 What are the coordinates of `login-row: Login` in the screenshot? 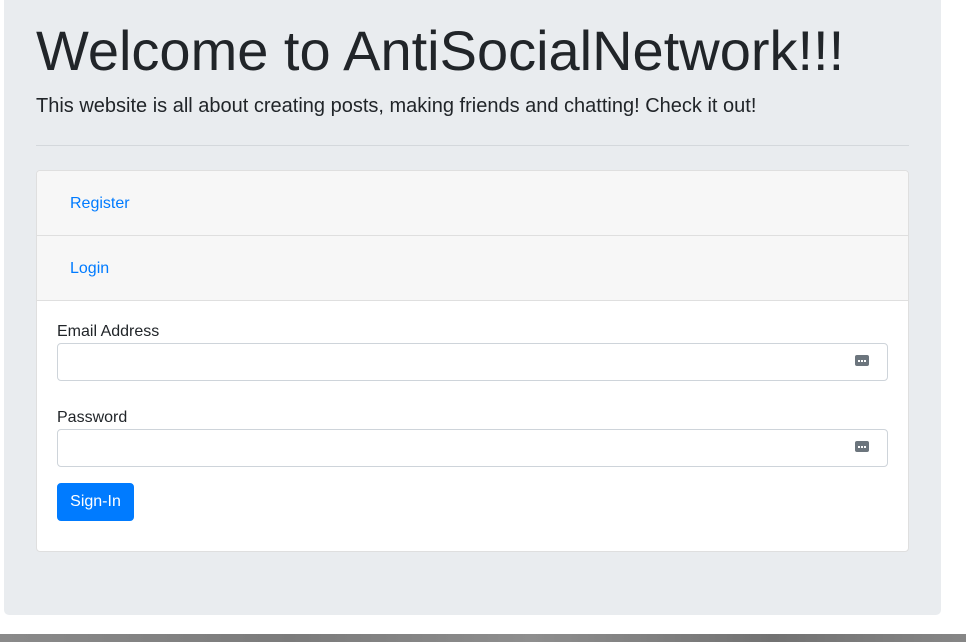 It's located at (472, 268).